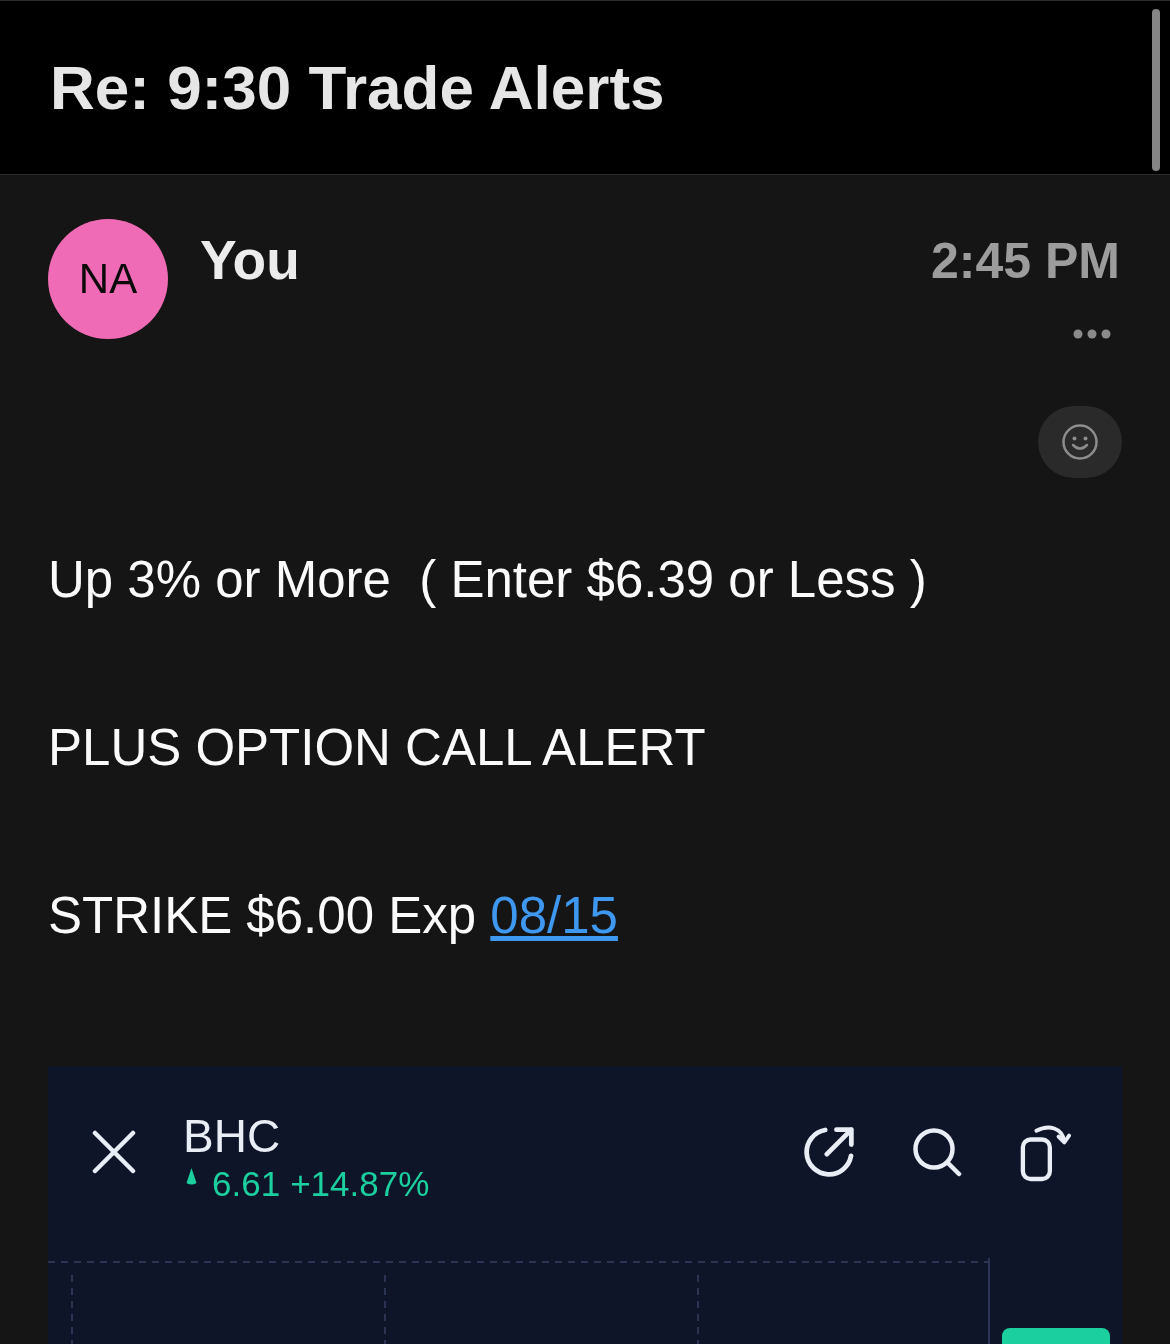 Image resolution: width=1170 pixels, height=1344 pixels. I want to click on sender-name: You, so click(250, 260).